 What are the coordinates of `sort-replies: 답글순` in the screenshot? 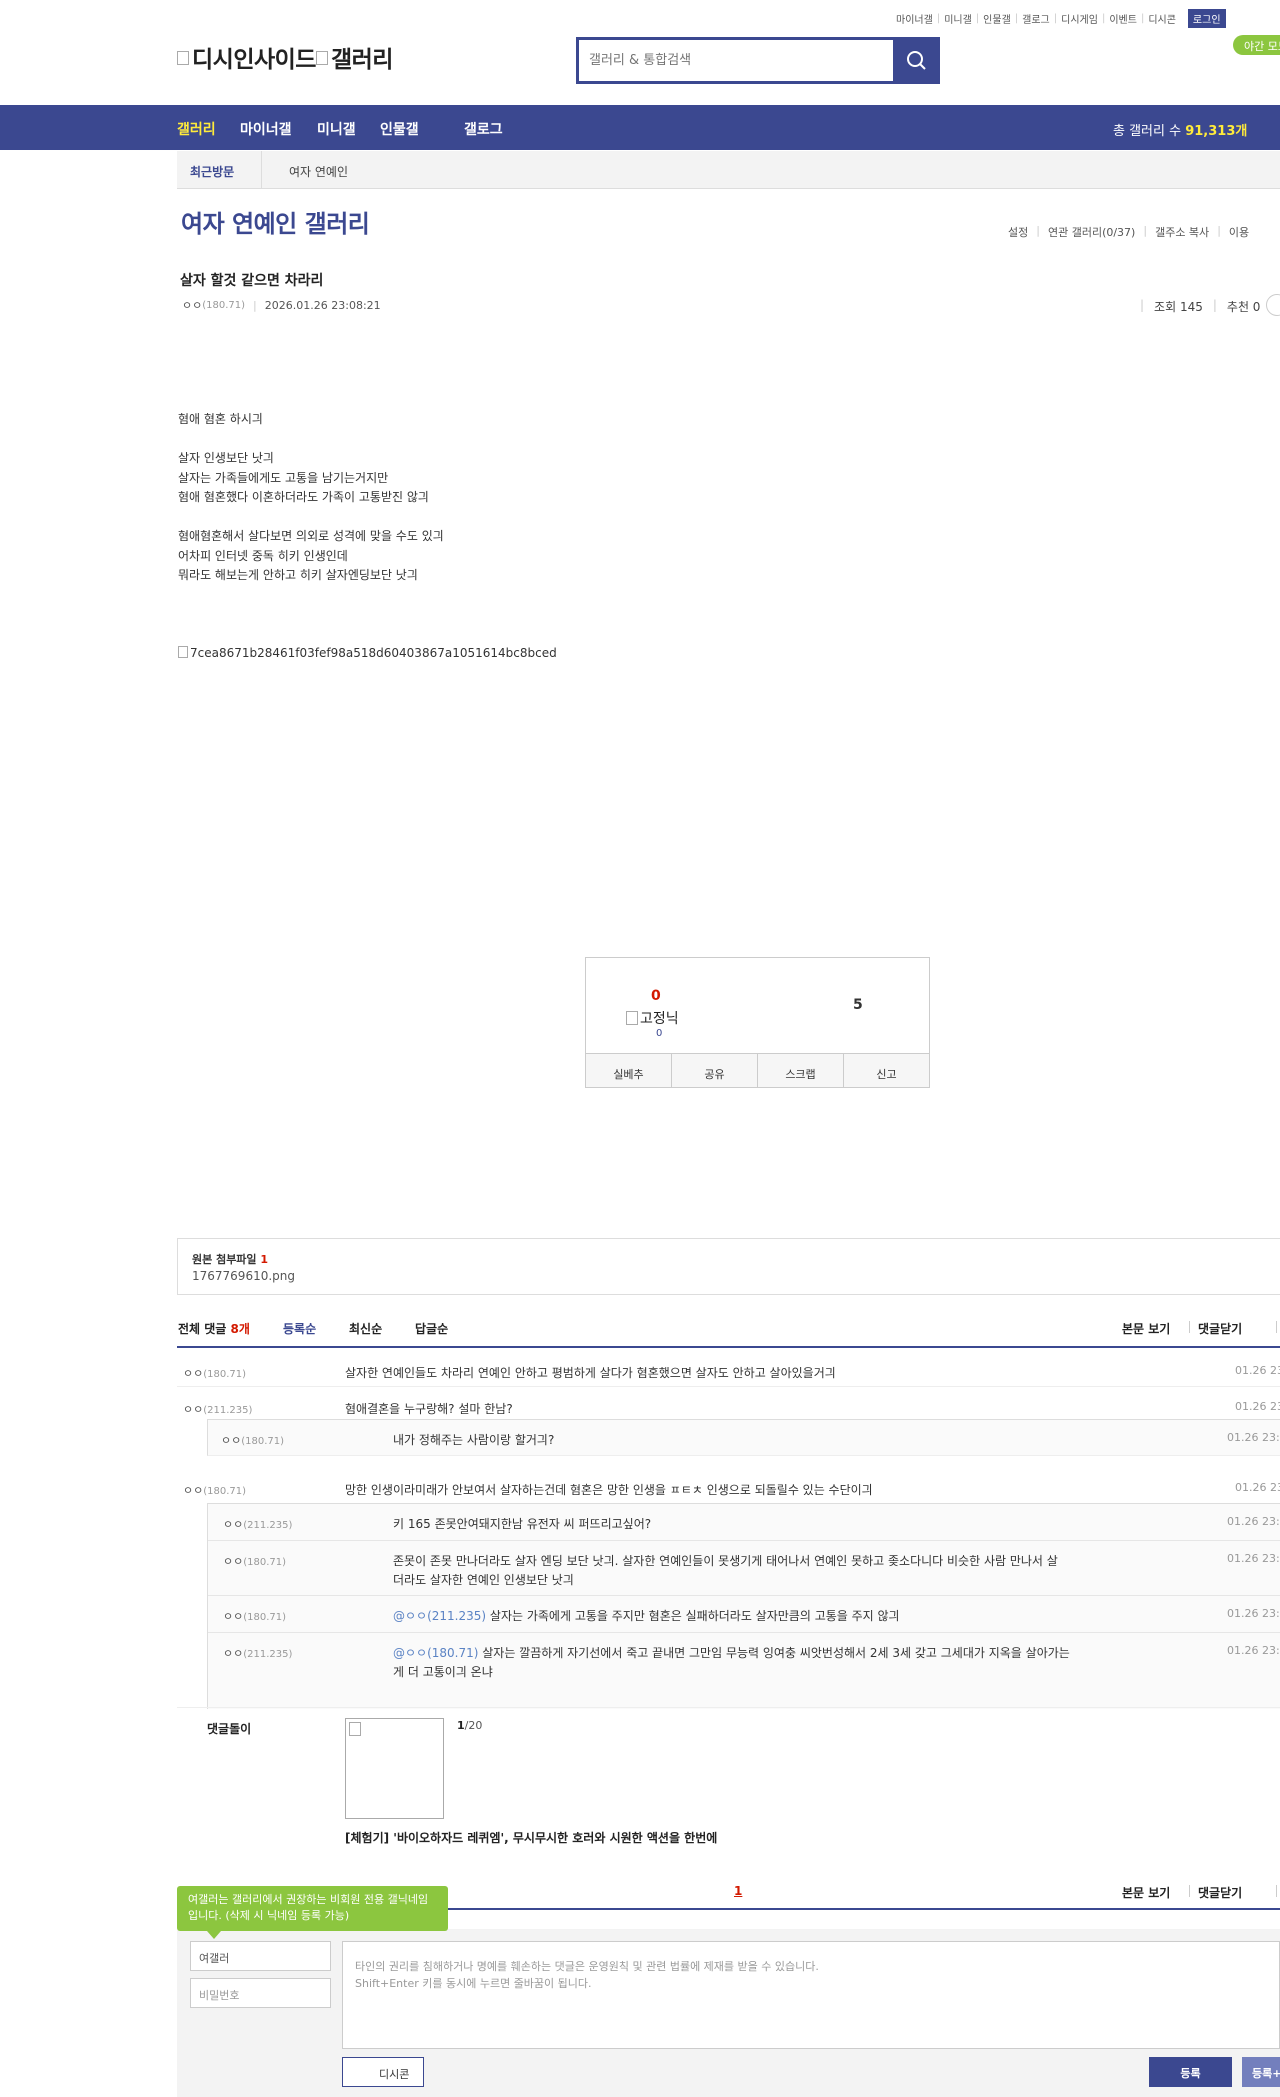 It's located at (431, 1328).